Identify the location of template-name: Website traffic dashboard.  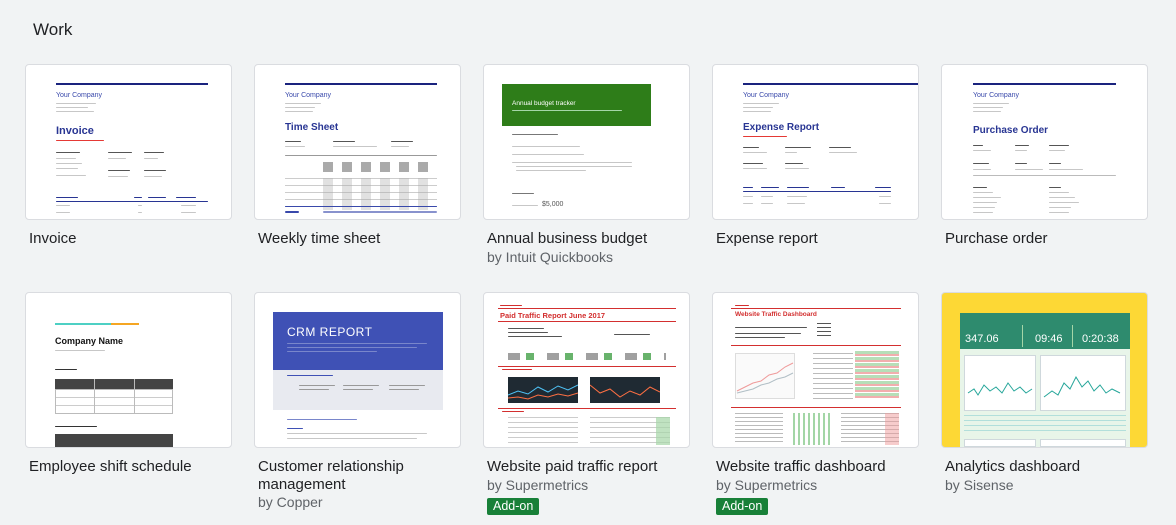
(801, 467).